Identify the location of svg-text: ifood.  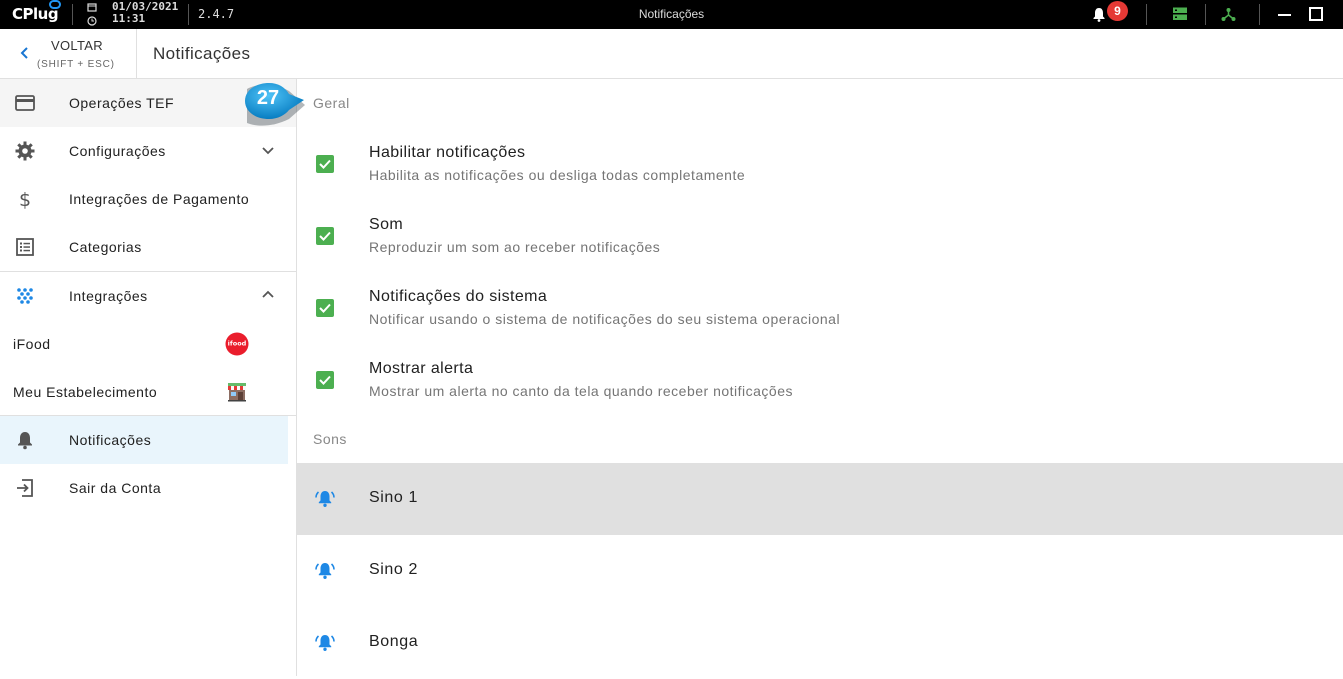
(237, 344).